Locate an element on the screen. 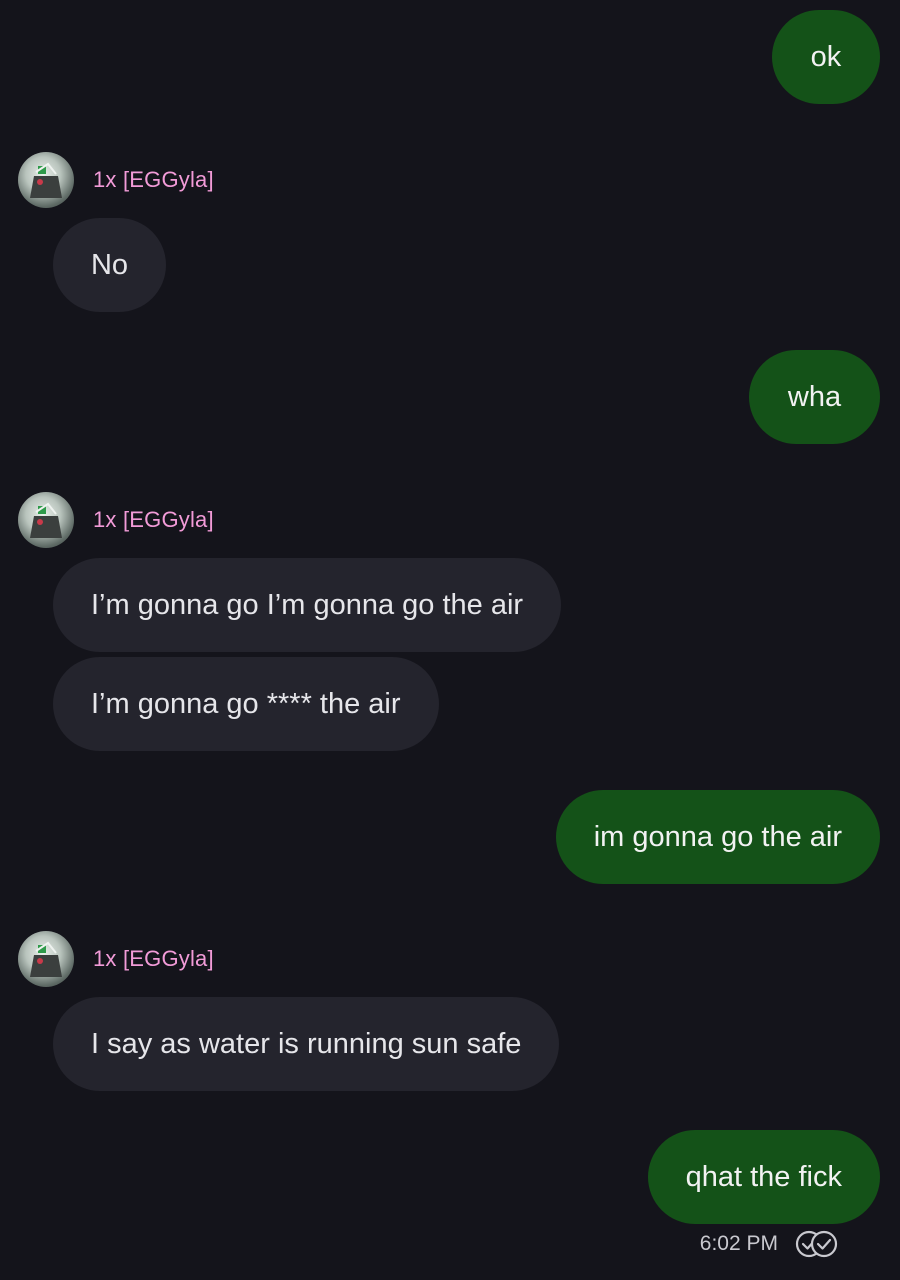 The width and height of the screenshot is (900, 1280). incoming-message-bubble: No is located at coordinates (109, 265).